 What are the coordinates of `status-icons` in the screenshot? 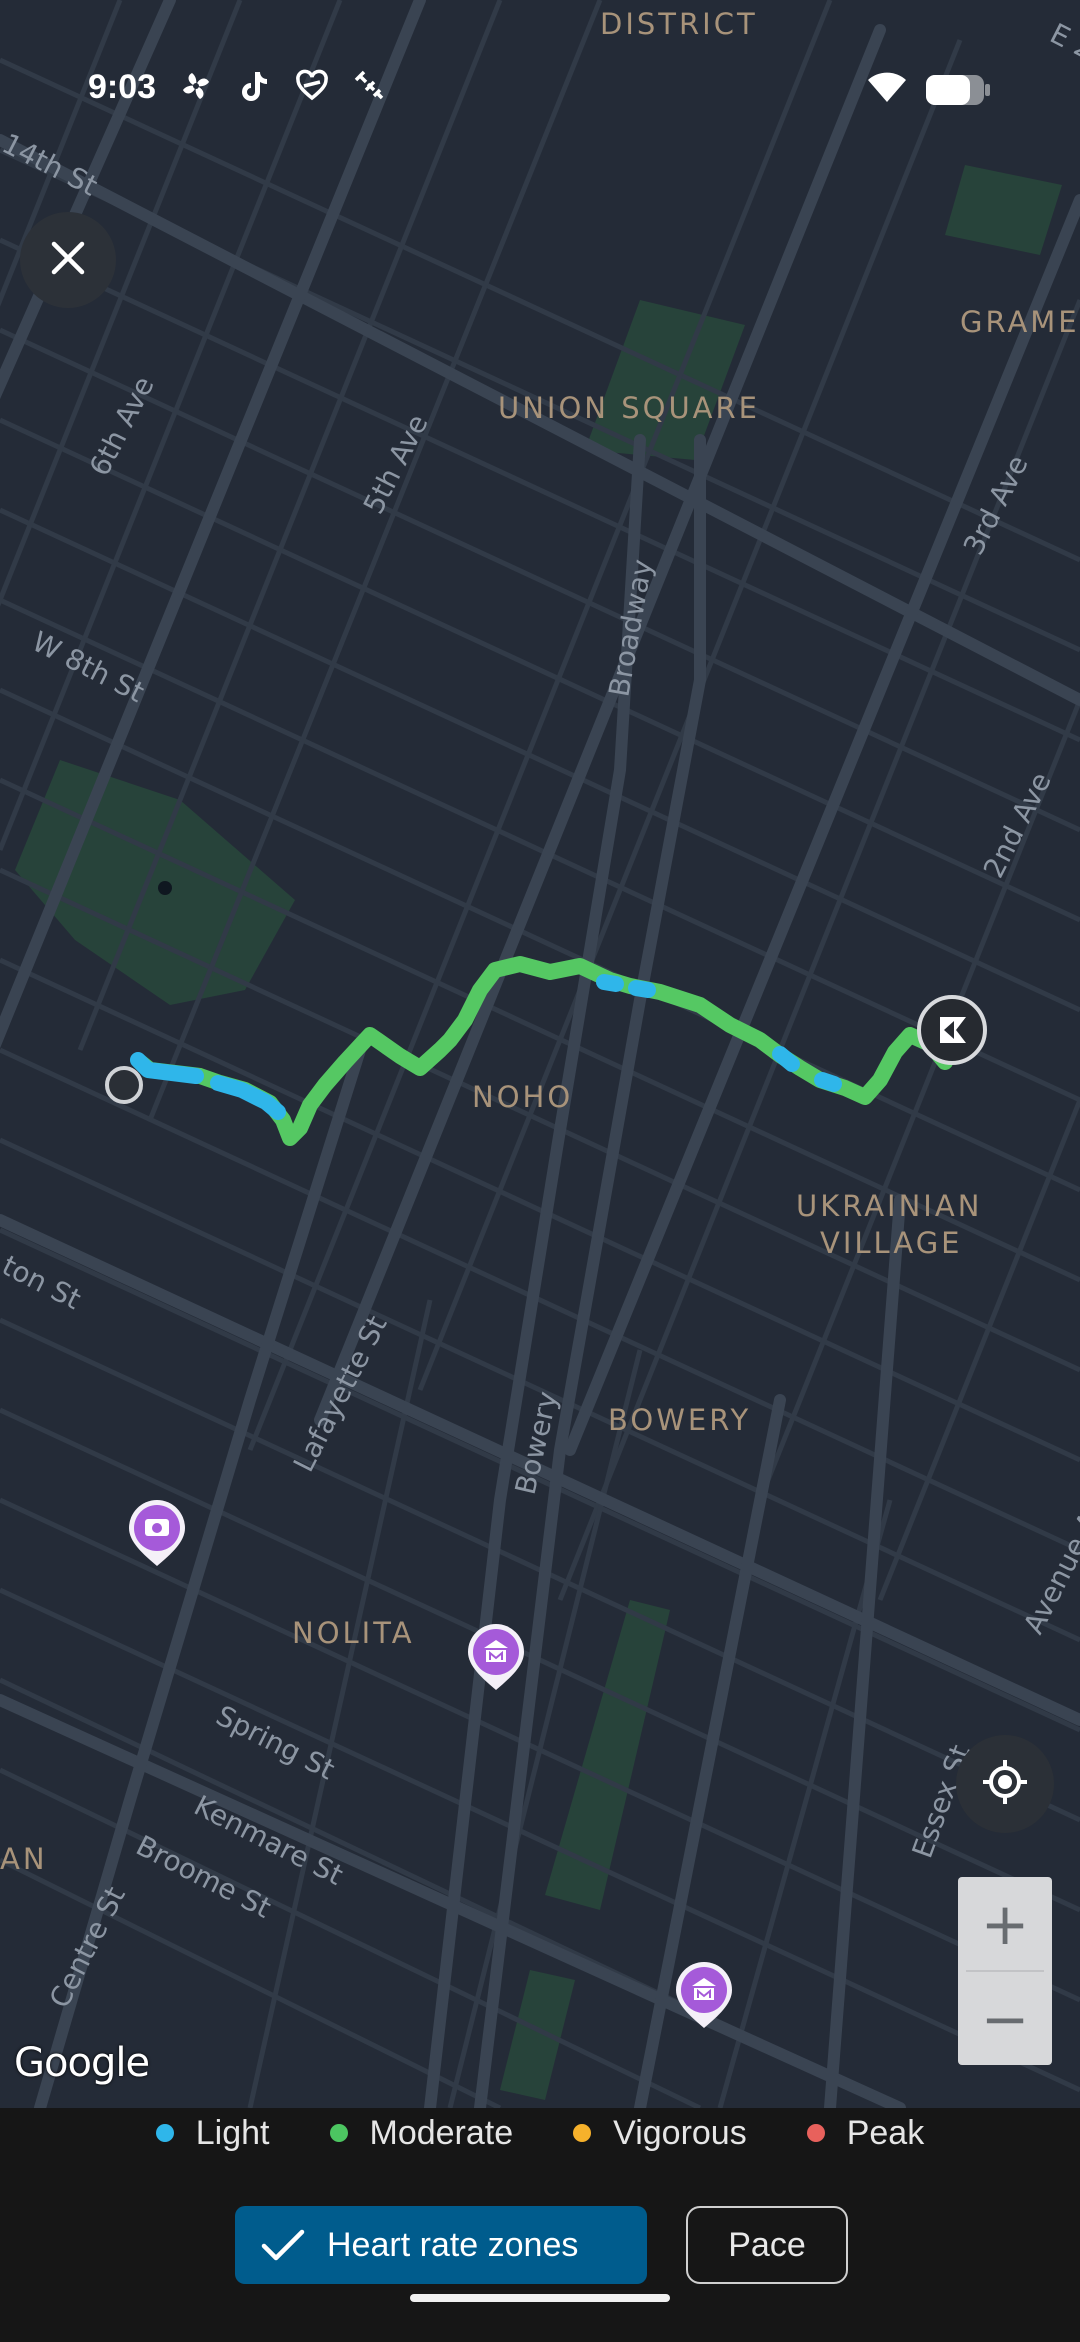 It's located at (283, 86).